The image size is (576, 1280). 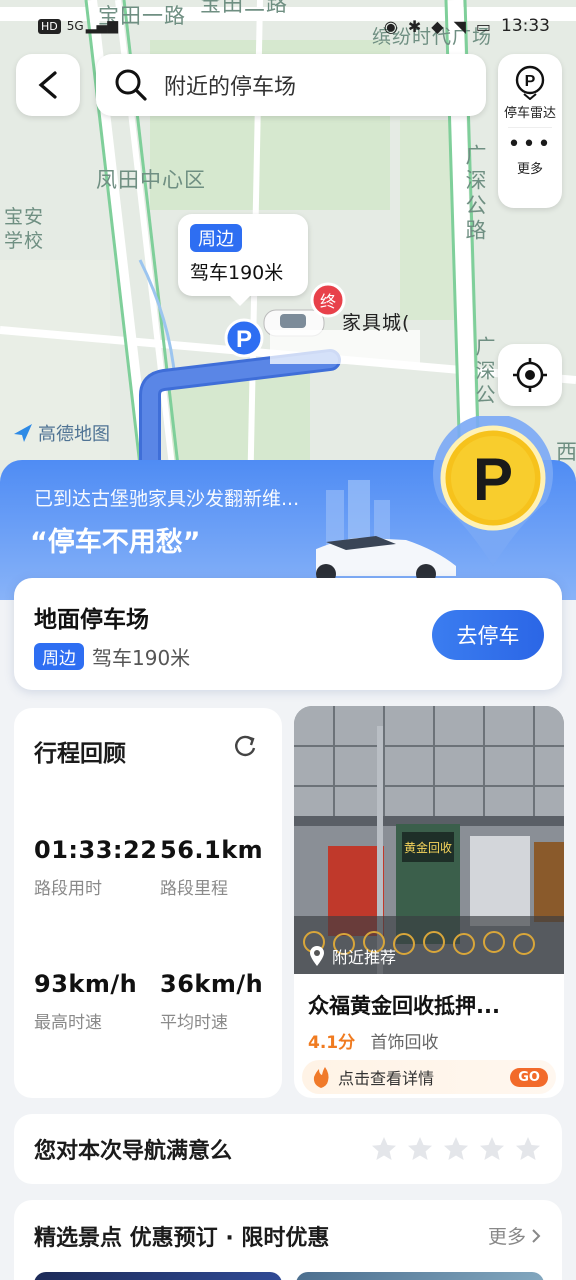 What do you see at coordinates (530, 127) in the screenshot?
I see `divider` at bounding box center [530, 127].